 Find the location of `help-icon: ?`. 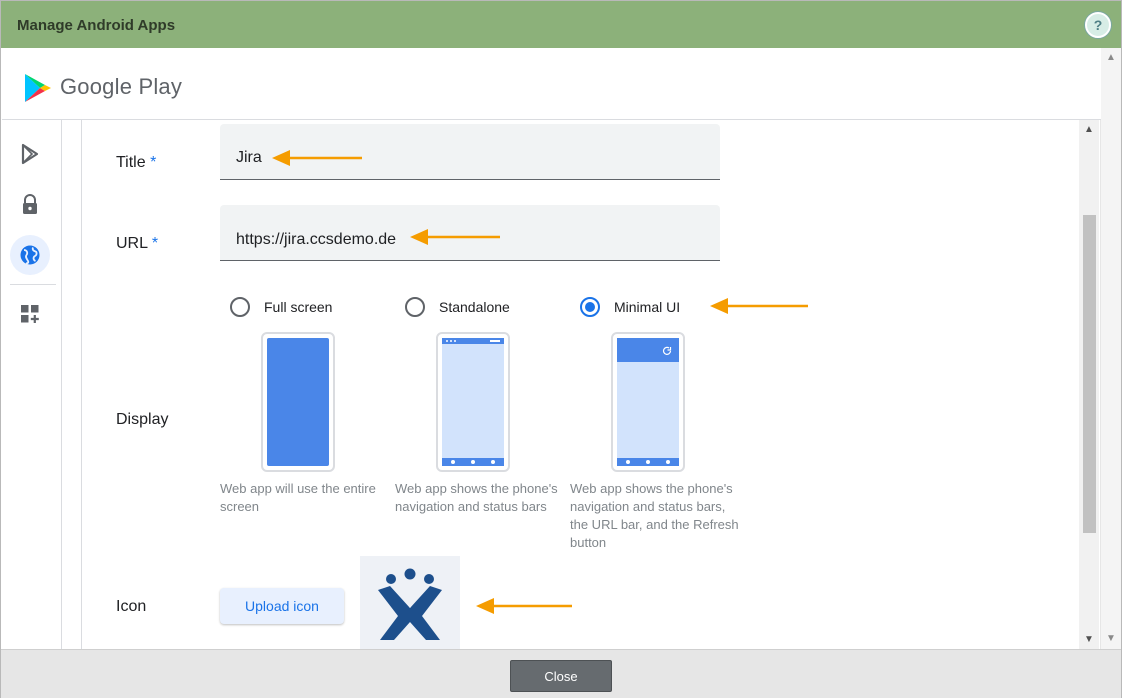

help-icon: ? is located at coordinates (1098, 25).